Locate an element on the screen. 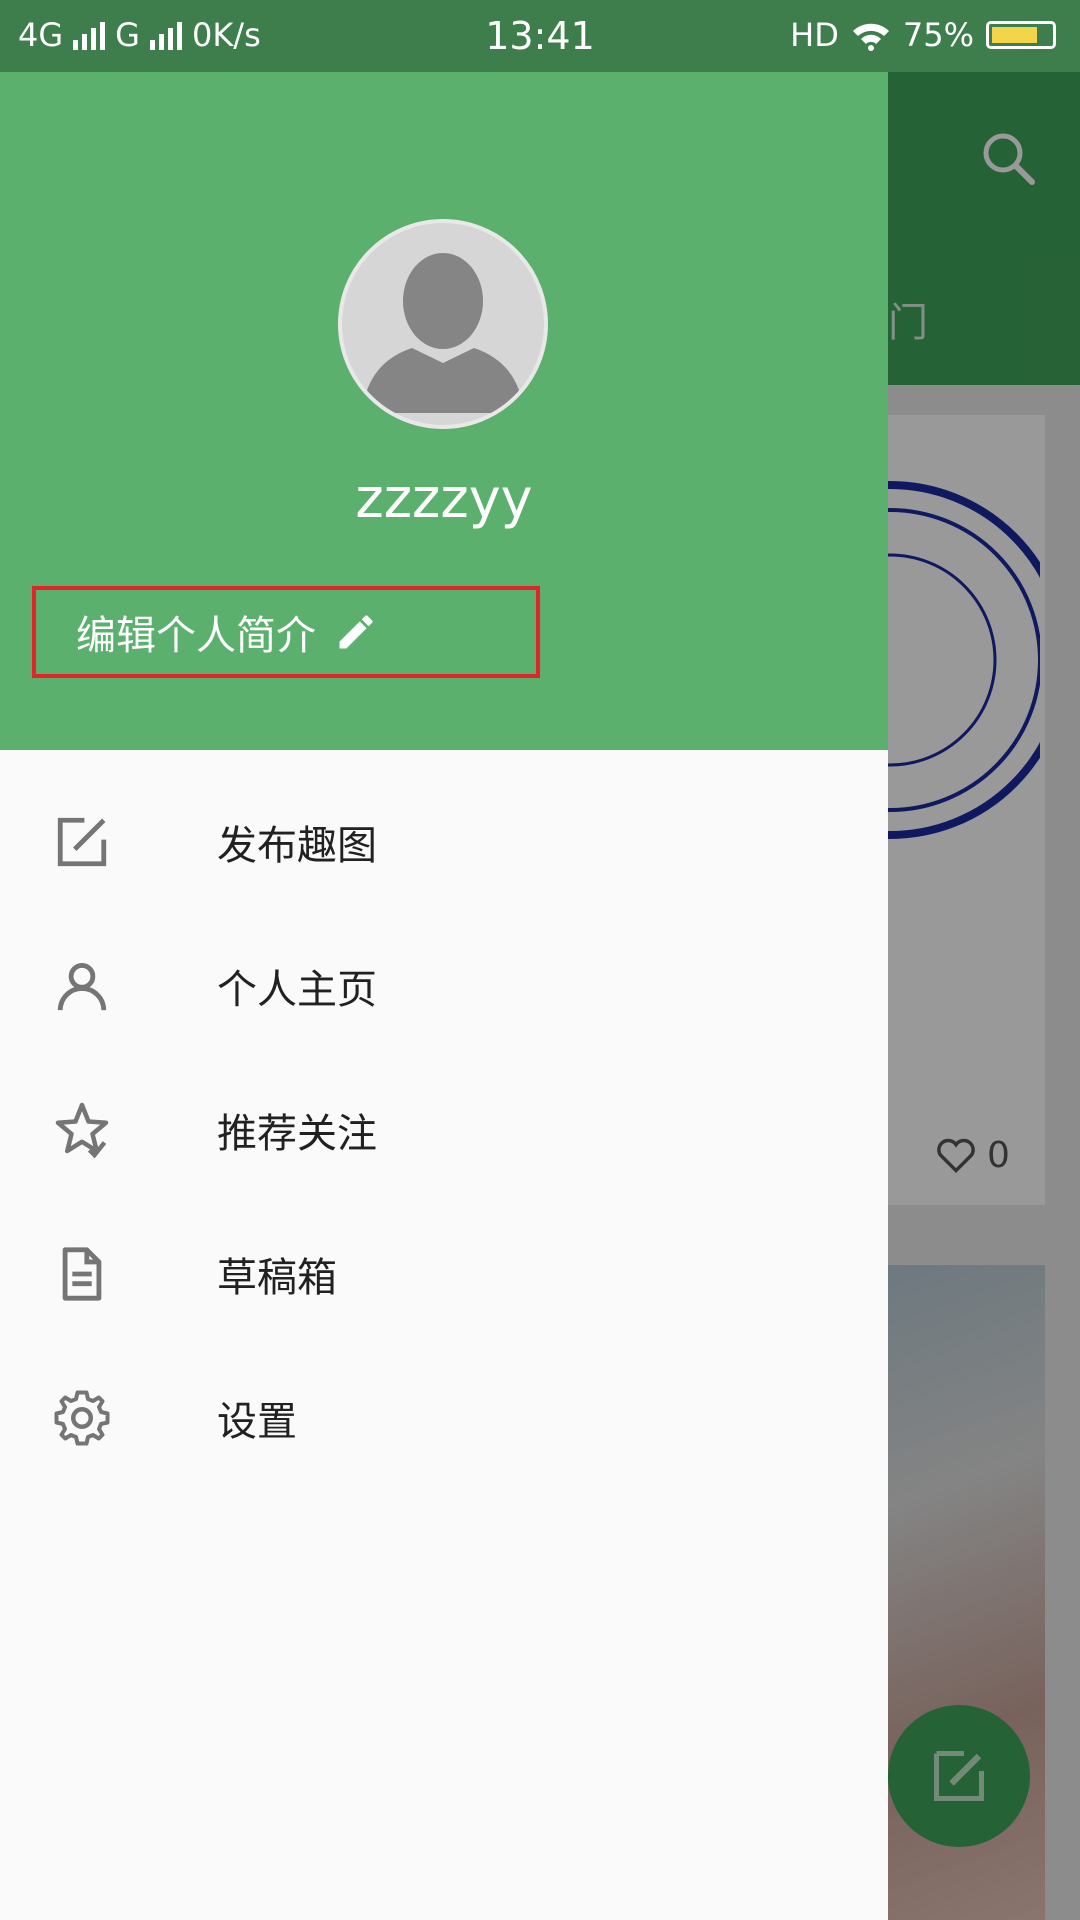  menu-item-publish: 发布趣图 is located at coordinates (444, 842).